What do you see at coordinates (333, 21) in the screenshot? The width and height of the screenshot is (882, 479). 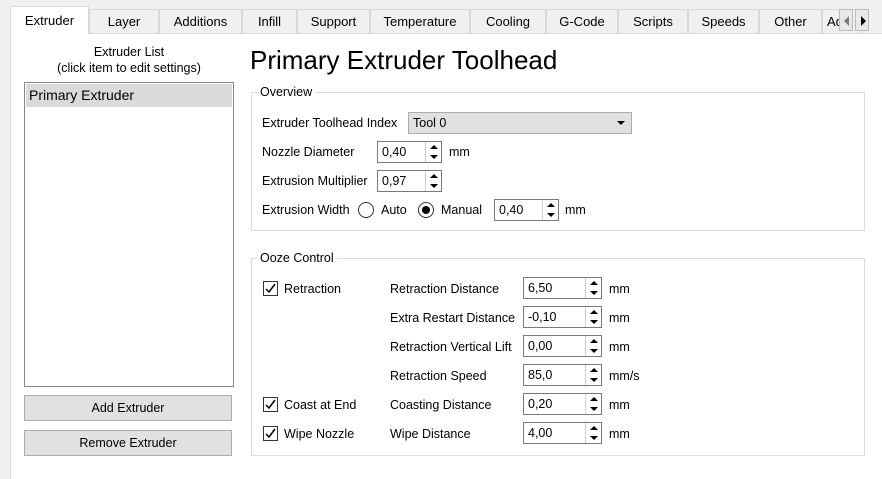 I see `tab-support: Support` at bounding box center [333, 21].